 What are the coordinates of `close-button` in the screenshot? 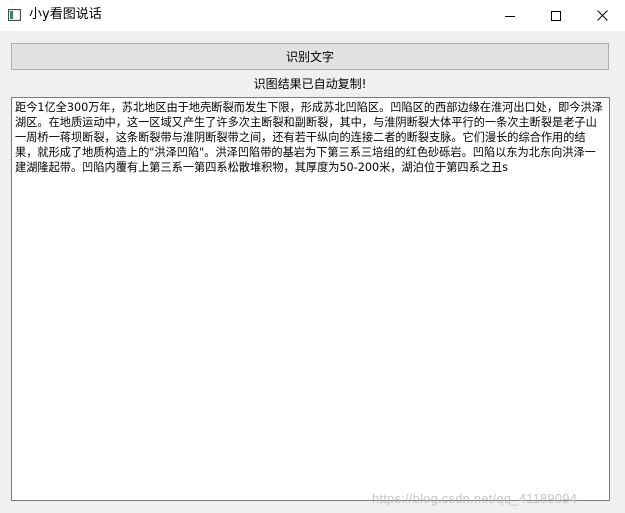 It's located at (602, 15).